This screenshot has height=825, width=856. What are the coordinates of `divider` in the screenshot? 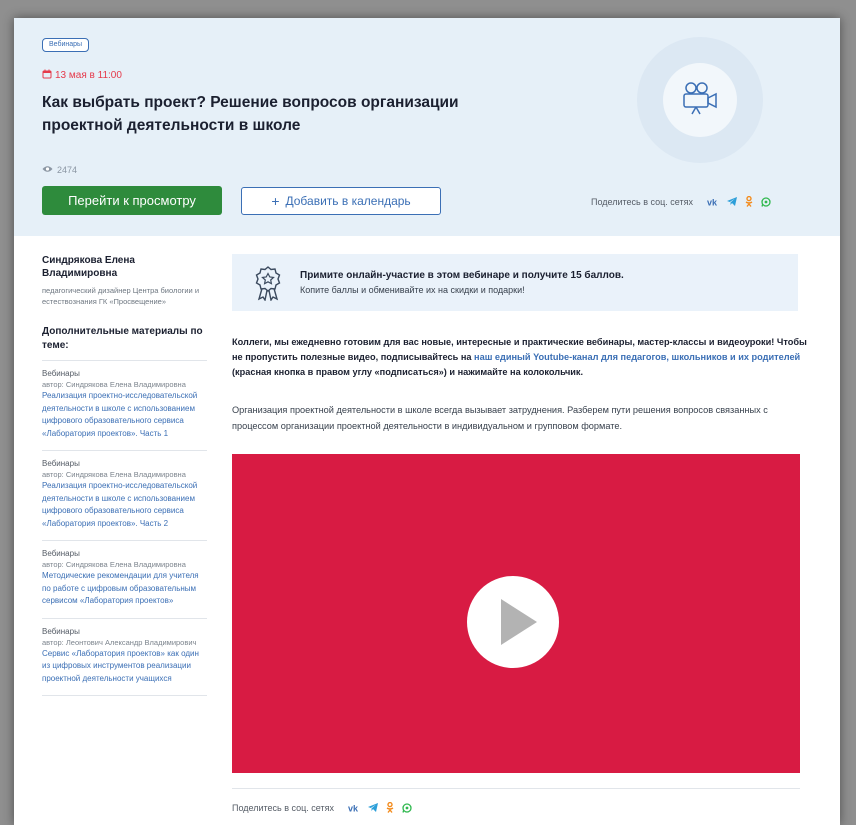 It's located at (516, 788).